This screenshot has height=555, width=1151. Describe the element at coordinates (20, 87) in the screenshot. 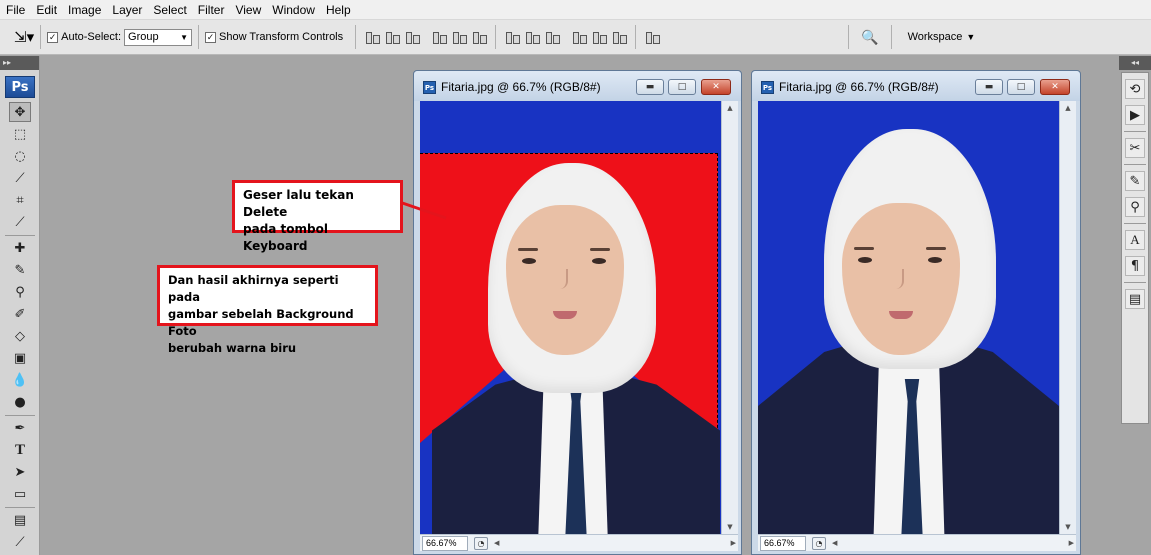

I see `photoshop-logo: Ps` at that location.